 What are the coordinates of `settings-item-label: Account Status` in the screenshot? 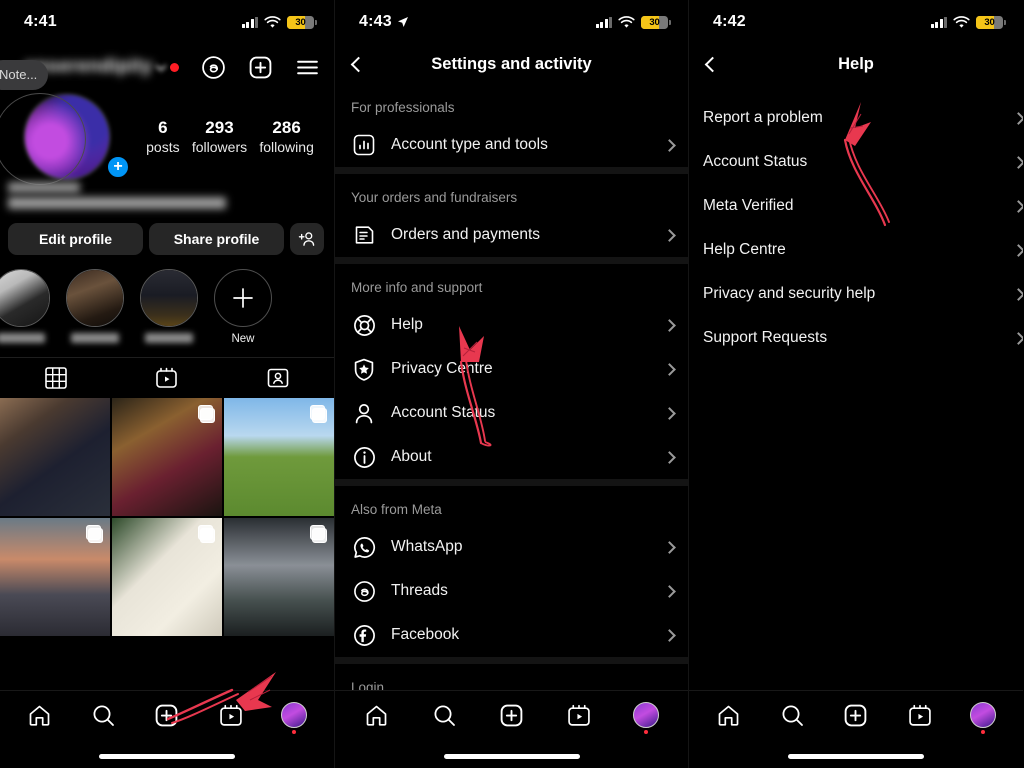 It's located at (443, 412).